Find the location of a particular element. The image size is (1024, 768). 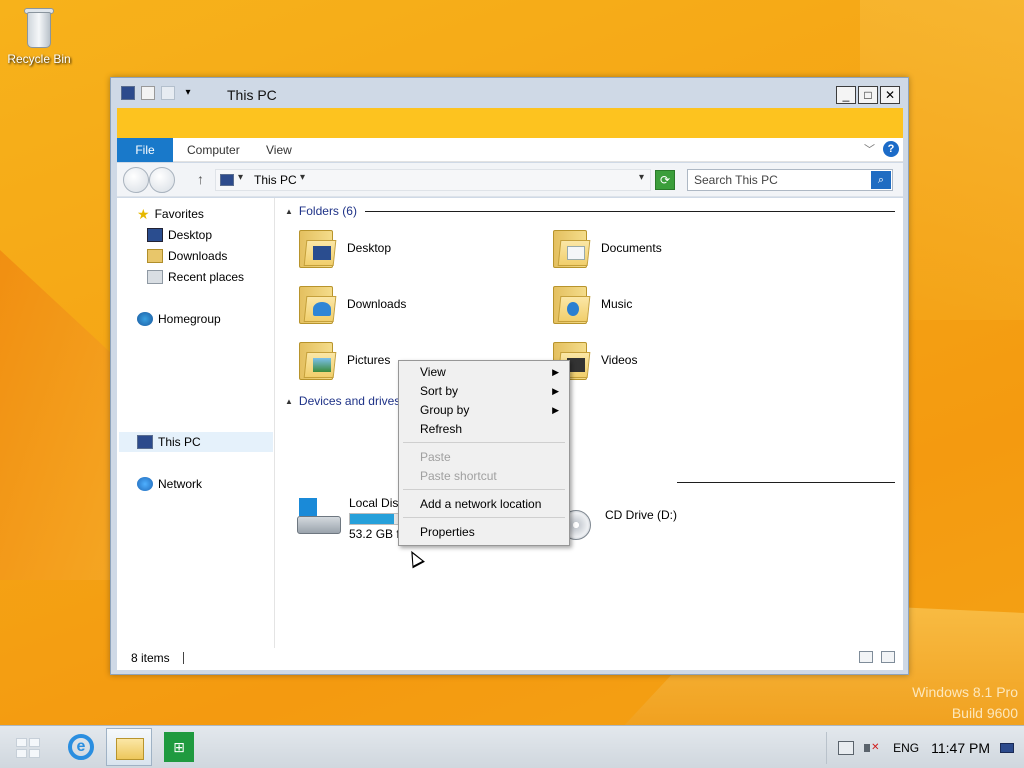

sidebar-item-homegroup: Homegroup is located at coordinates (179, 319).